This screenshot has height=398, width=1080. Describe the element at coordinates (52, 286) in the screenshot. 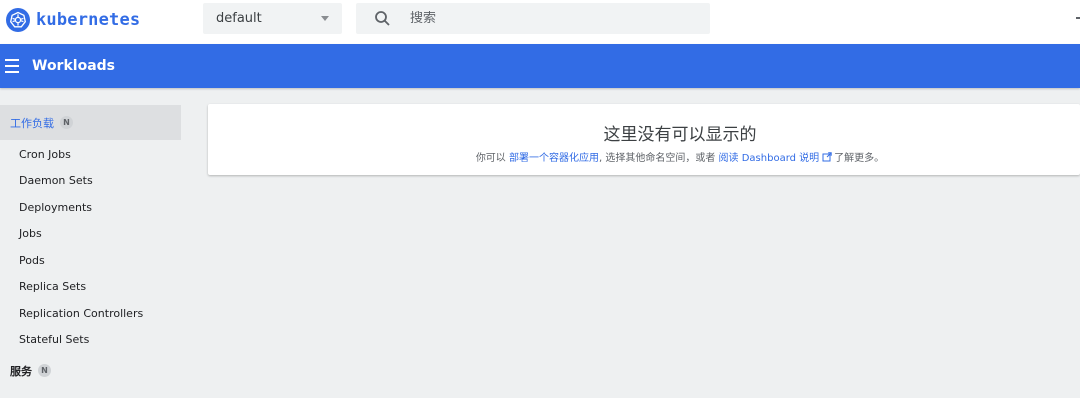

I see `sidebar-item-replica-sets: Replica Sets` at that location.